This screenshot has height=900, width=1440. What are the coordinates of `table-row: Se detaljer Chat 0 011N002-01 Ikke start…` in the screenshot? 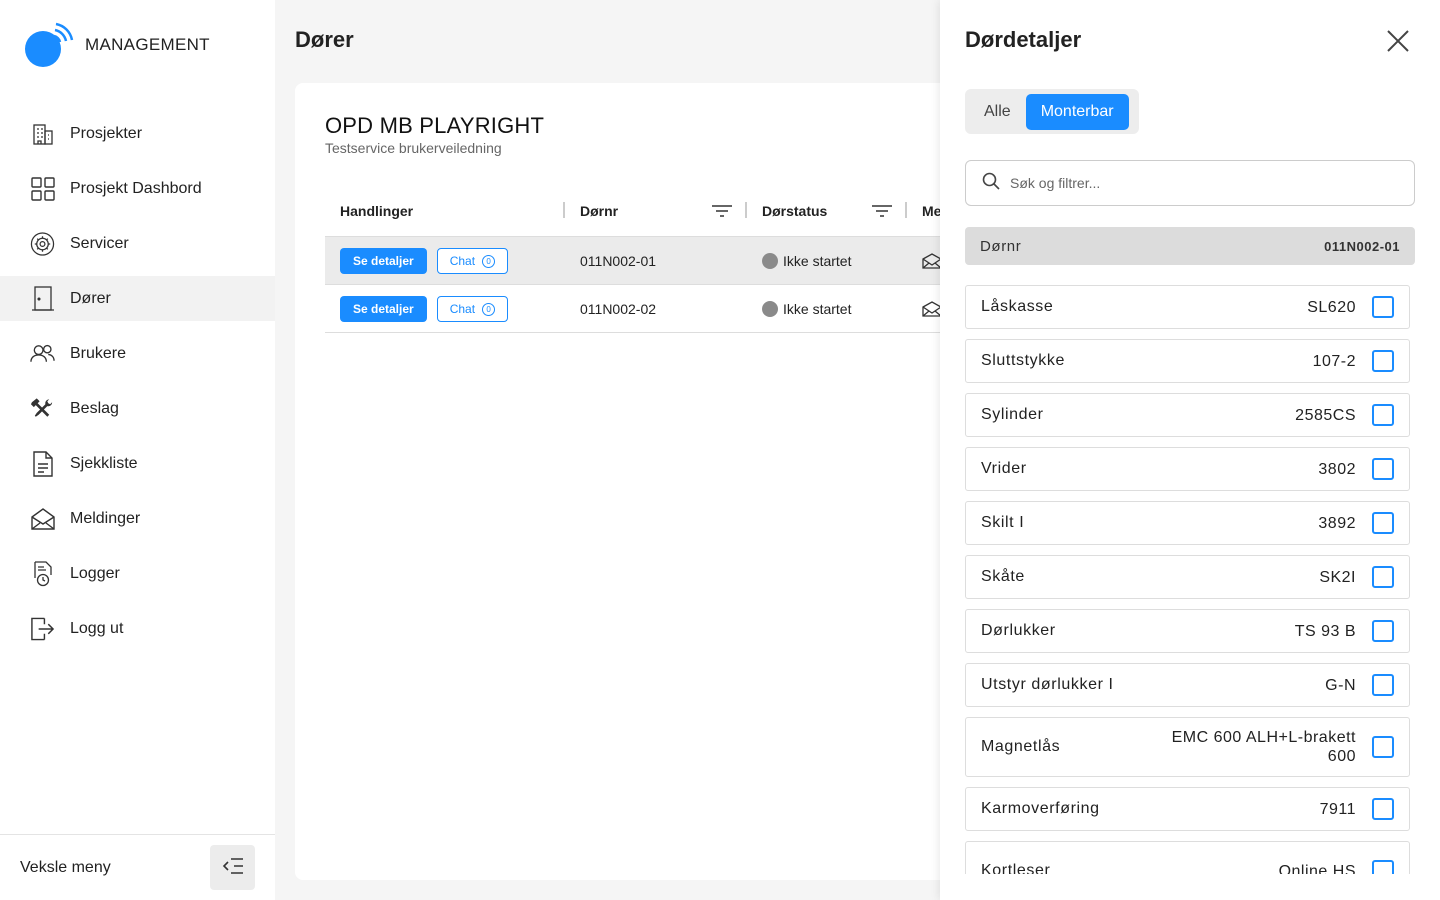 It's located at (660, 261).